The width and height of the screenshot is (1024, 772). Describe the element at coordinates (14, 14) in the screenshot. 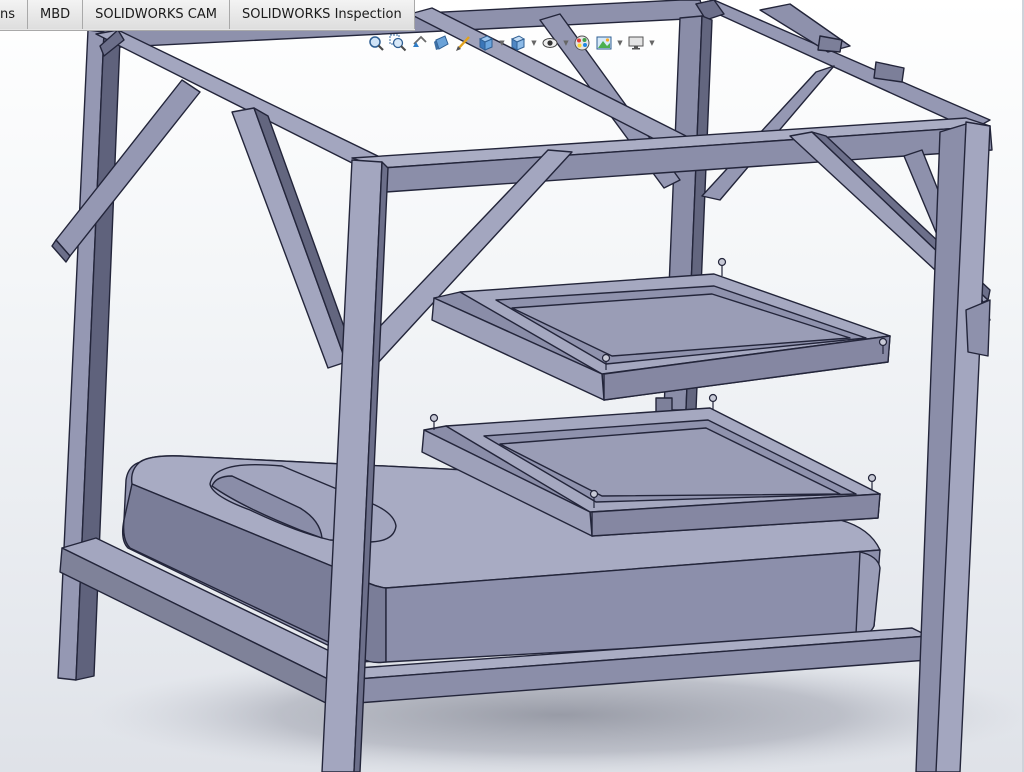

I see `tab-ns: ns` at that location.